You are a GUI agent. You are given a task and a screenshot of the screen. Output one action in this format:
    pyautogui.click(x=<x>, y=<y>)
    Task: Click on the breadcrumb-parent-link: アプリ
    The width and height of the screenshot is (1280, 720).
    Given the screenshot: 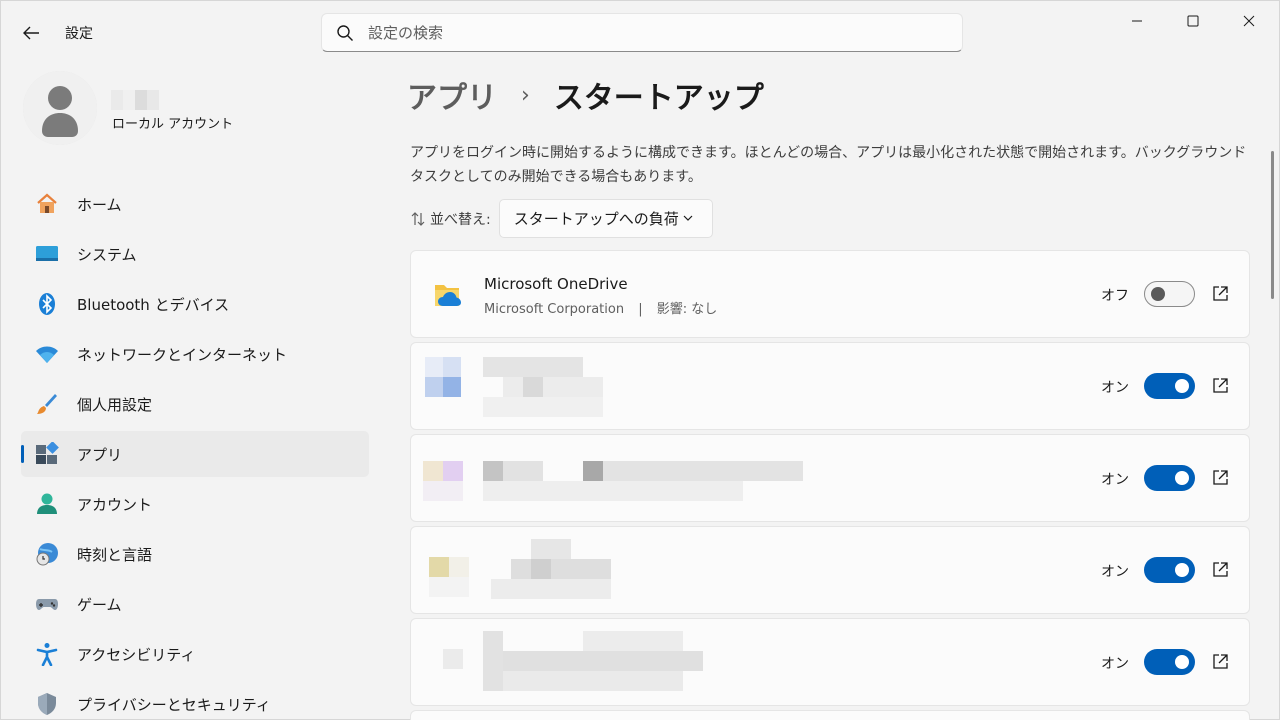 What is the action you would take?
    pyautogui.click(x=452, y=95)
    